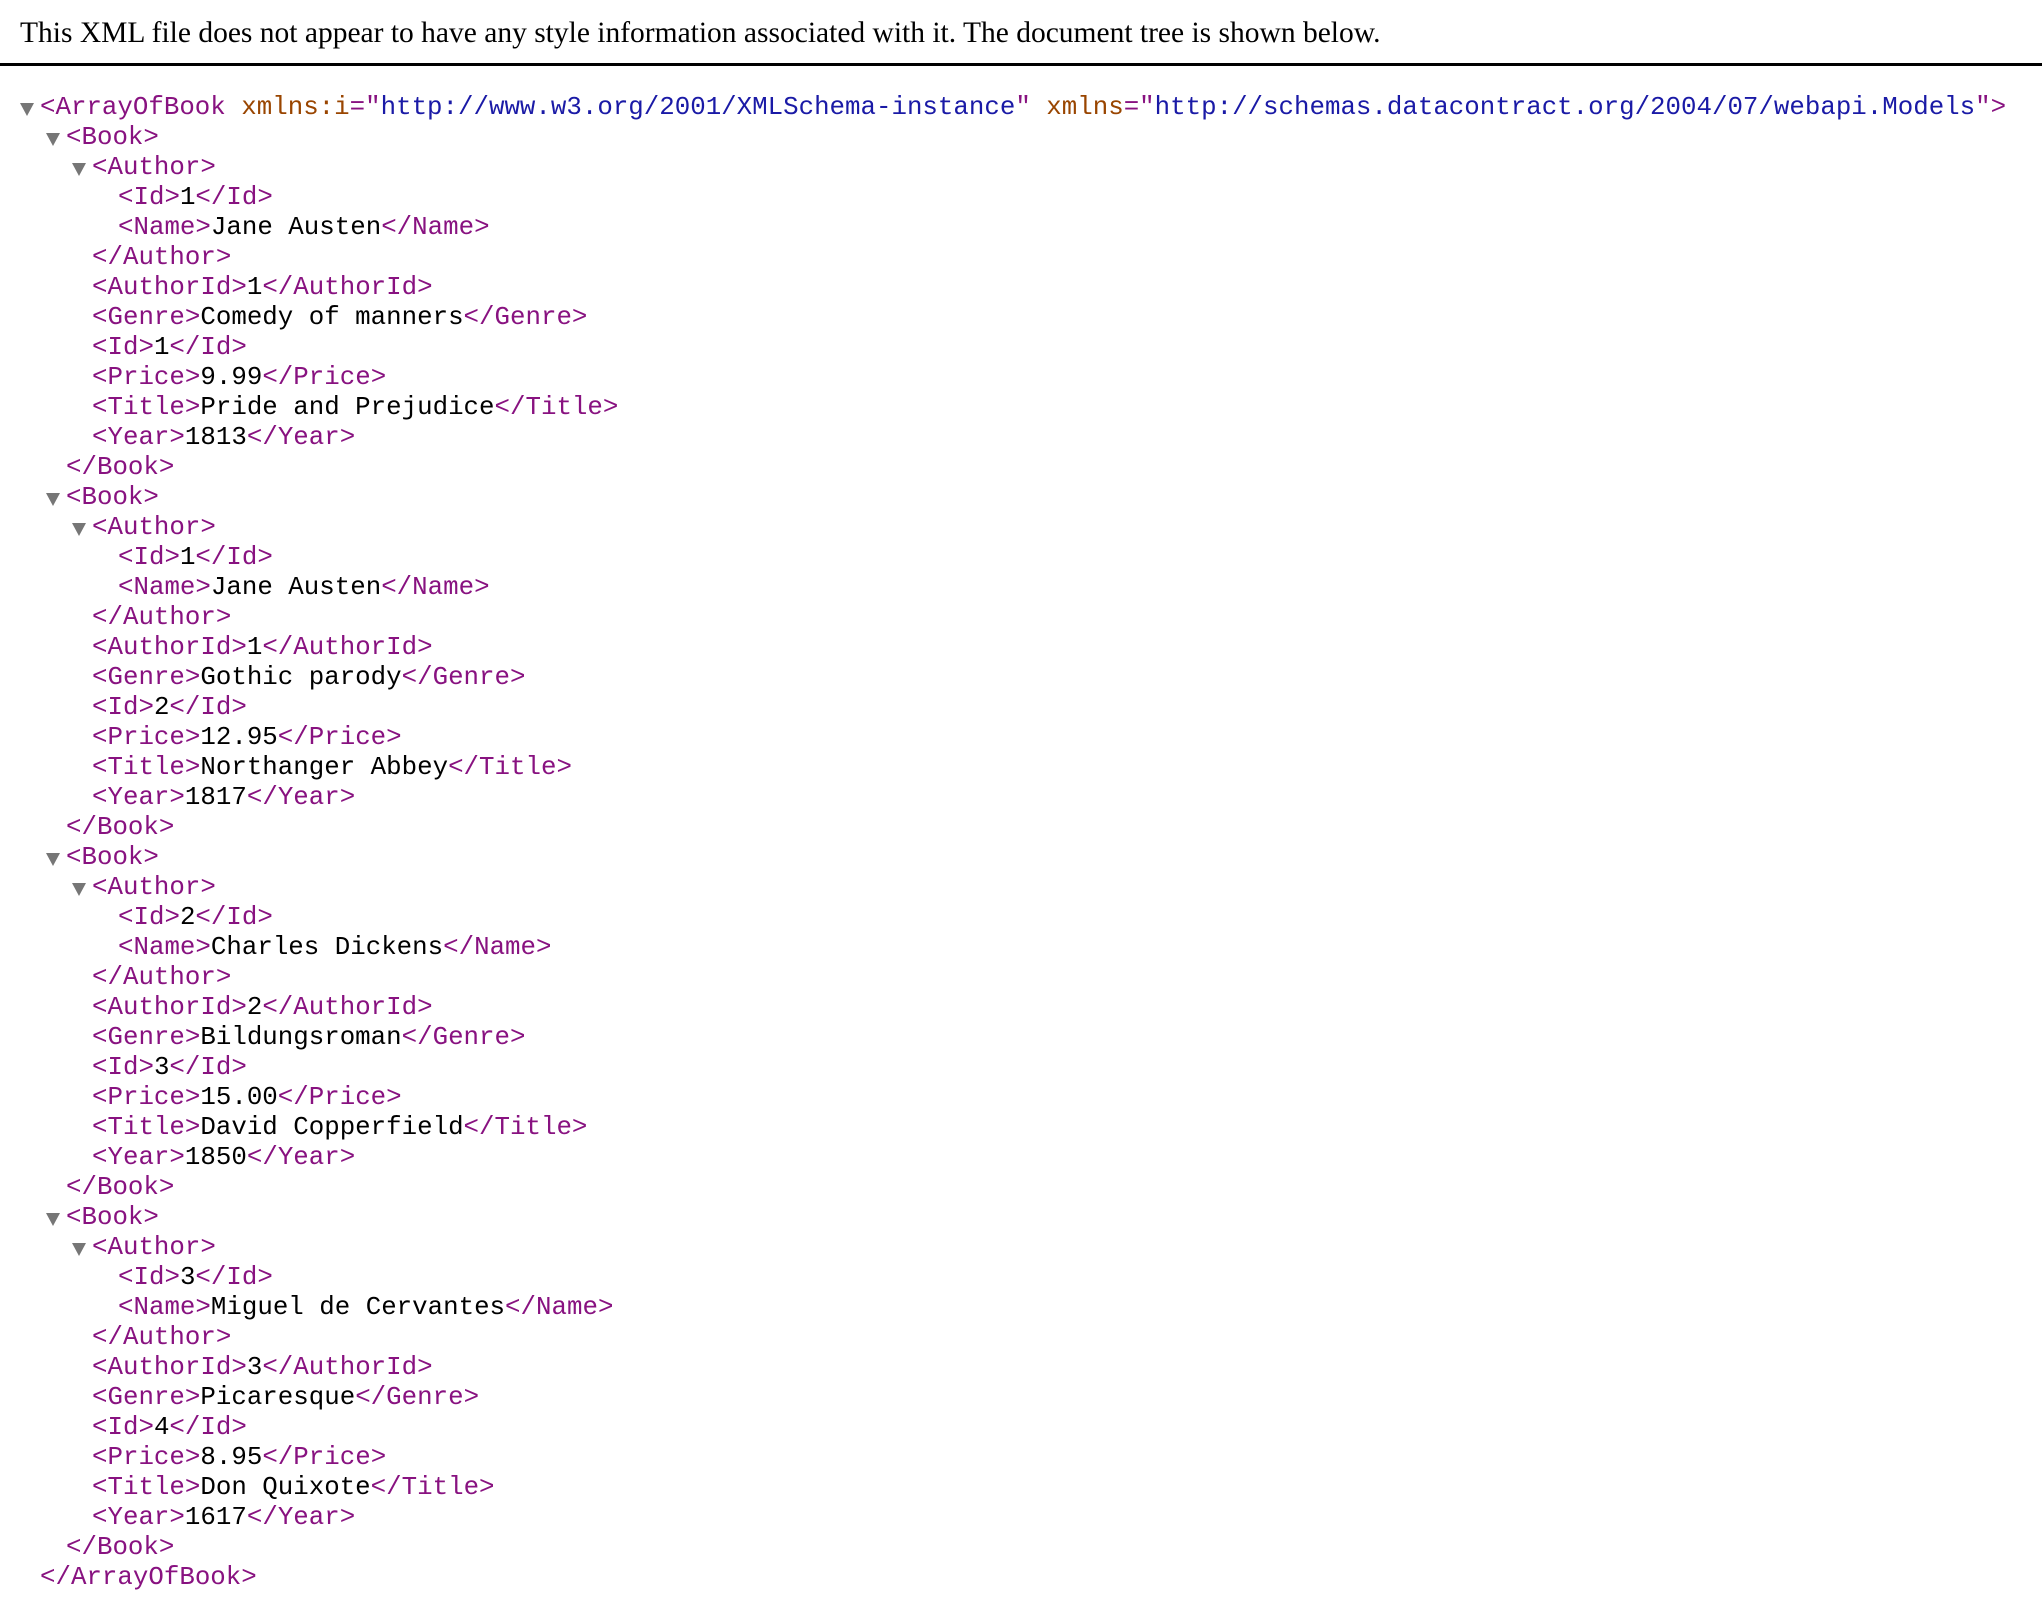 The height and width of the screenshot is (1598, 2042). I want to click on element-text: David Copperfield, so click(332, 1127).